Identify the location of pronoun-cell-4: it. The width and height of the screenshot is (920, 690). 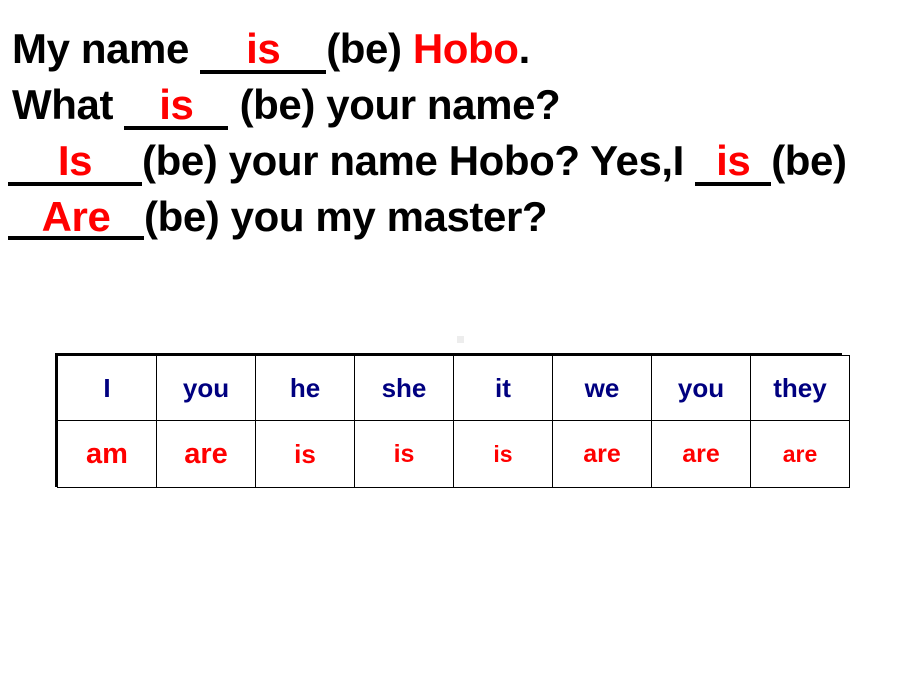
(503, 388).